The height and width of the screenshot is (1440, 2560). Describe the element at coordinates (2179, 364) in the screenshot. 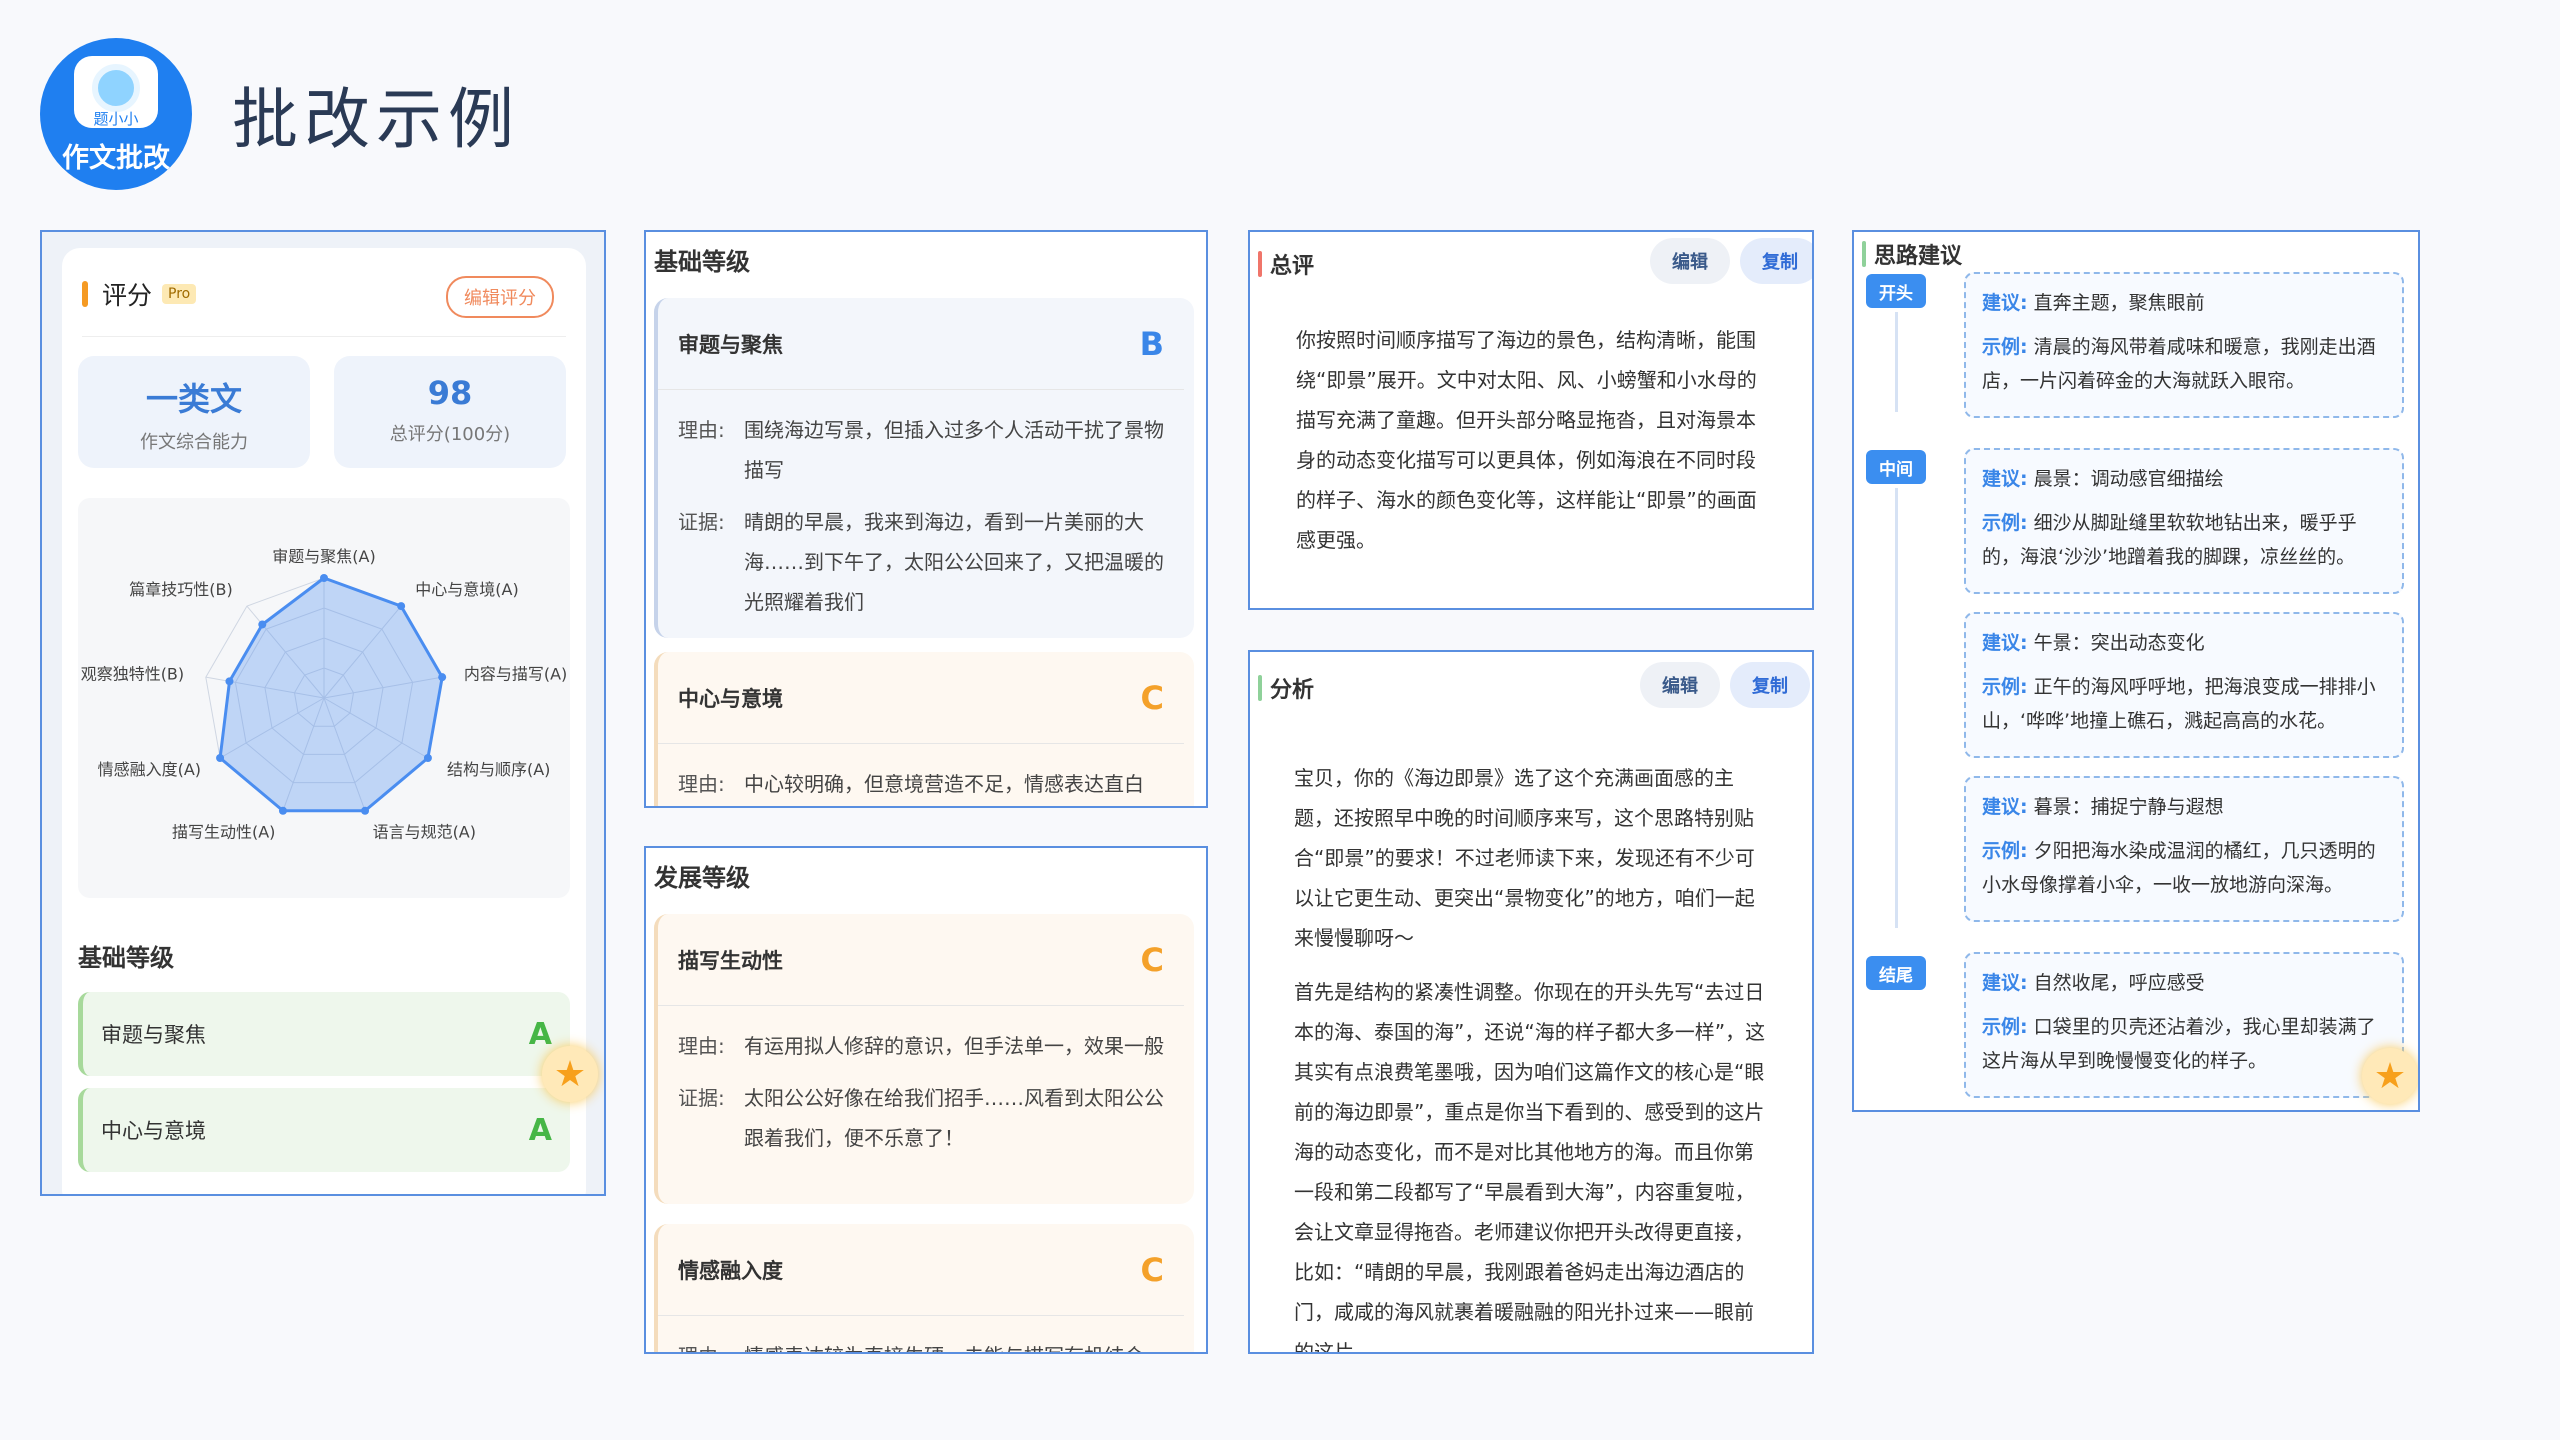

I see `example-text: 清晨的海风带着咸味和暖意，我刚走出酒店，一片闪着碎金的大海就跃入眼帘。` at that location.